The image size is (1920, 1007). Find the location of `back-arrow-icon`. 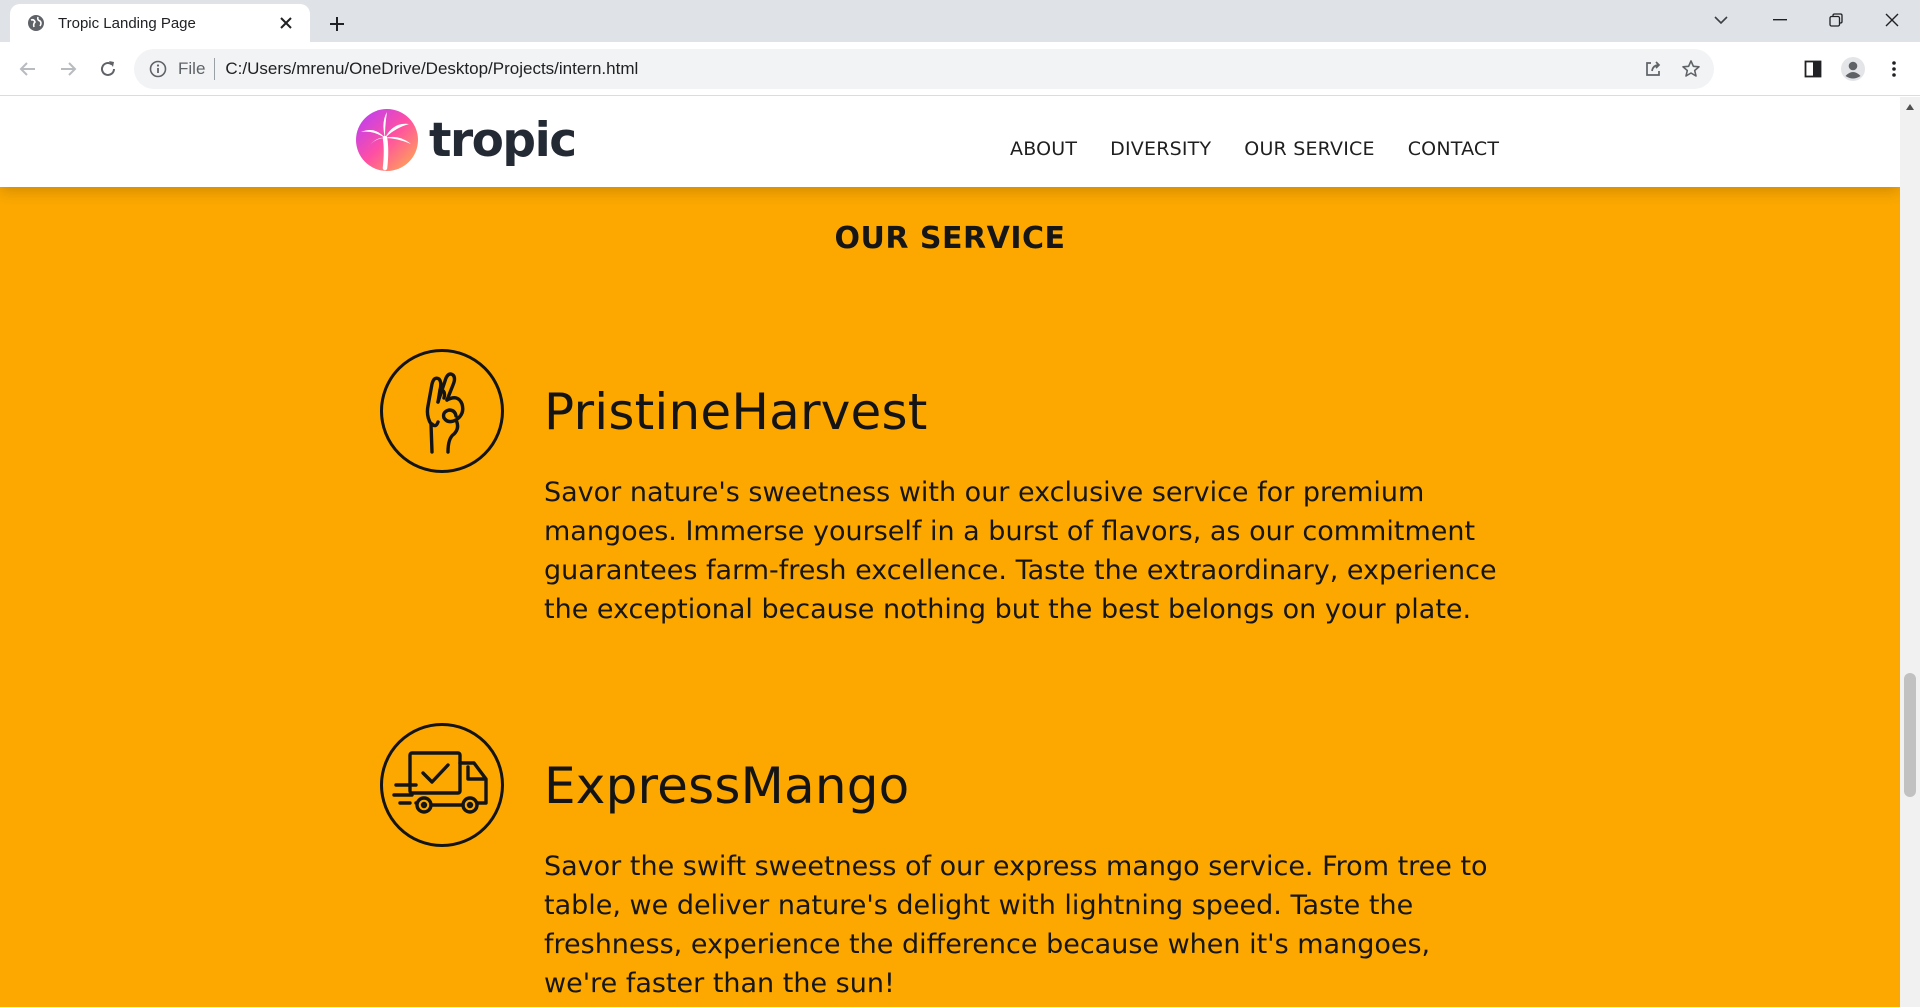

back-arrow-icon is located at coordinates (28, 69).